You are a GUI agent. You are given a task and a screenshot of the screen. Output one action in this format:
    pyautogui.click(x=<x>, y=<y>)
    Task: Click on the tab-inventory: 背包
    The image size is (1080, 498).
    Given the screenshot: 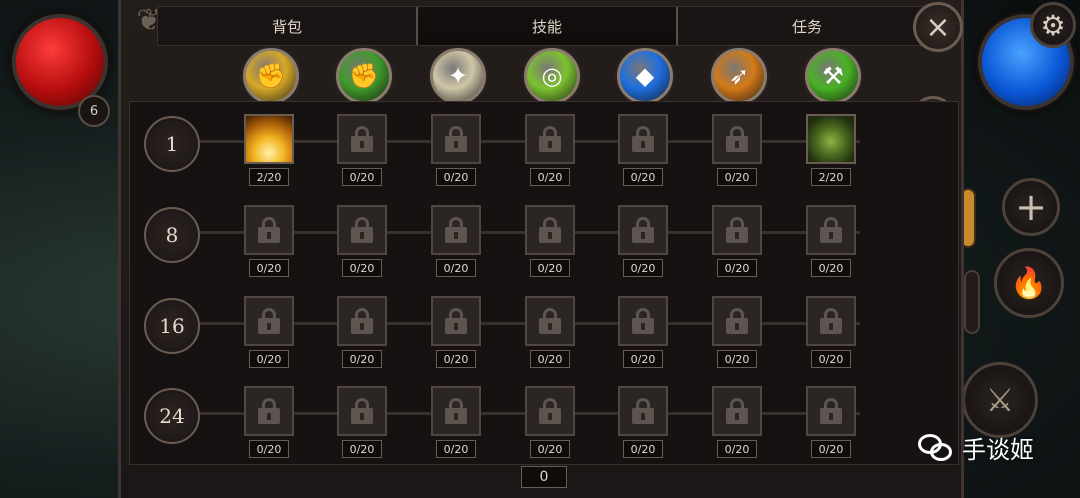 What is the action you would take?
    pyautogui.click(x=287, y=26)
    